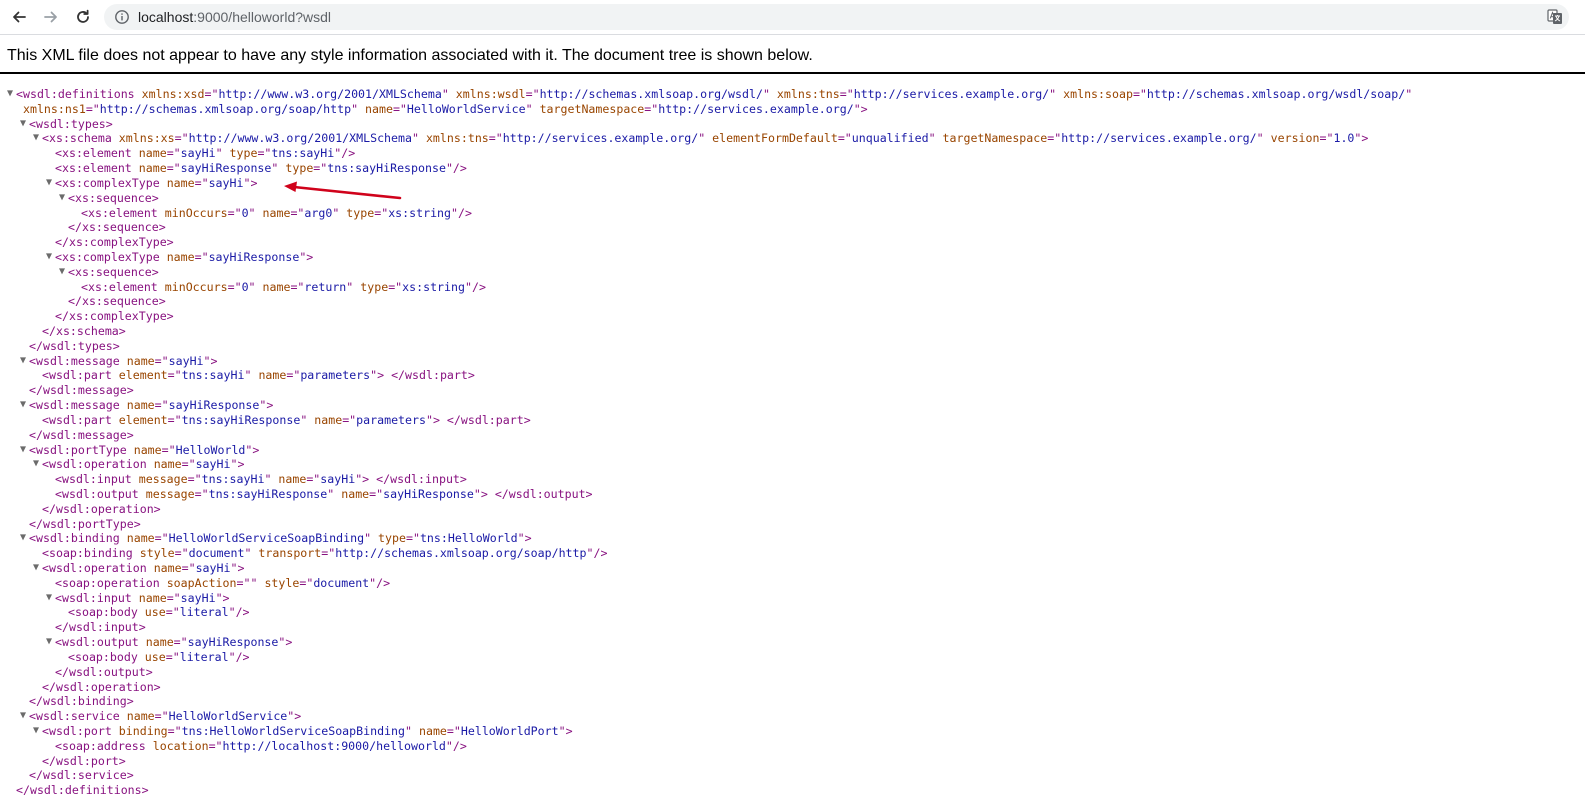 Image resolution: width=1585 pixels, height=811 pixels. Describe the element at coordinates (51, 17) in the screenshot. I see `forward-arrow-icon` at that location.